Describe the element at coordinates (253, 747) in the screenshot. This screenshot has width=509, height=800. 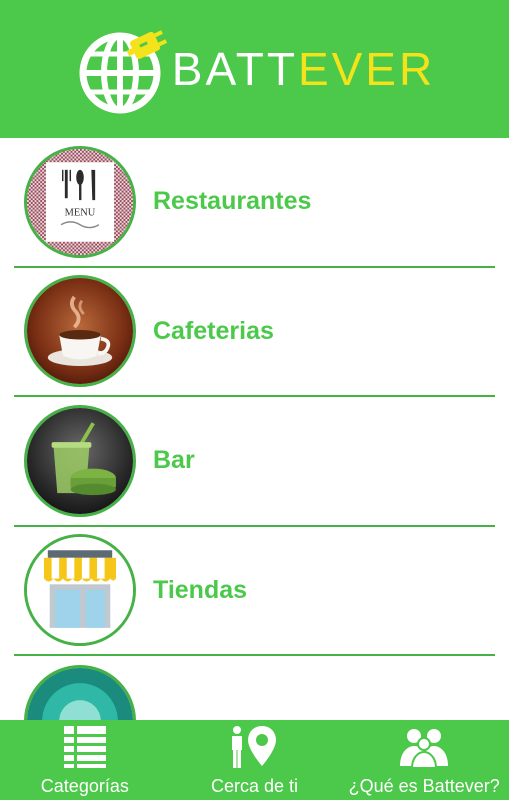
I see `person-location-icon` at that location.